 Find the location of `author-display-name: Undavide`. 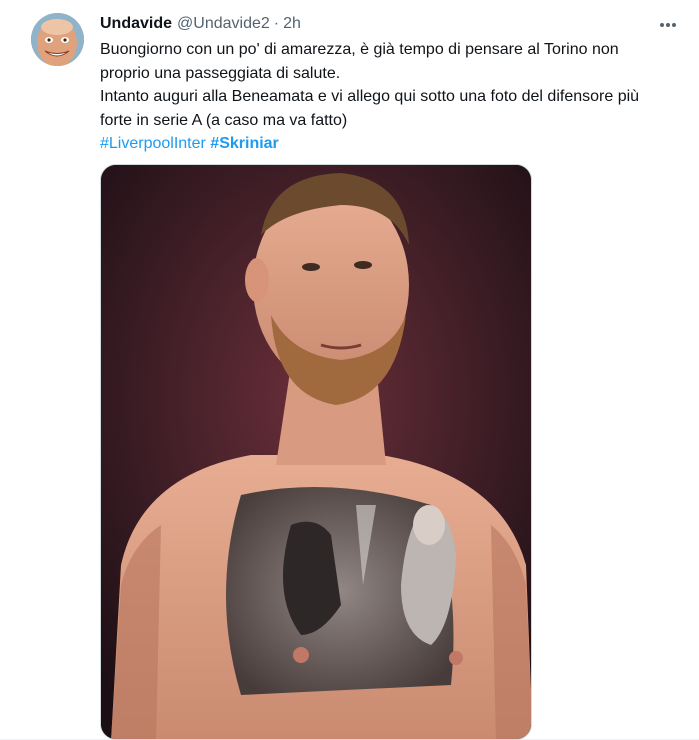

author-display-name: Undavide is located at coordinates (136, 24).